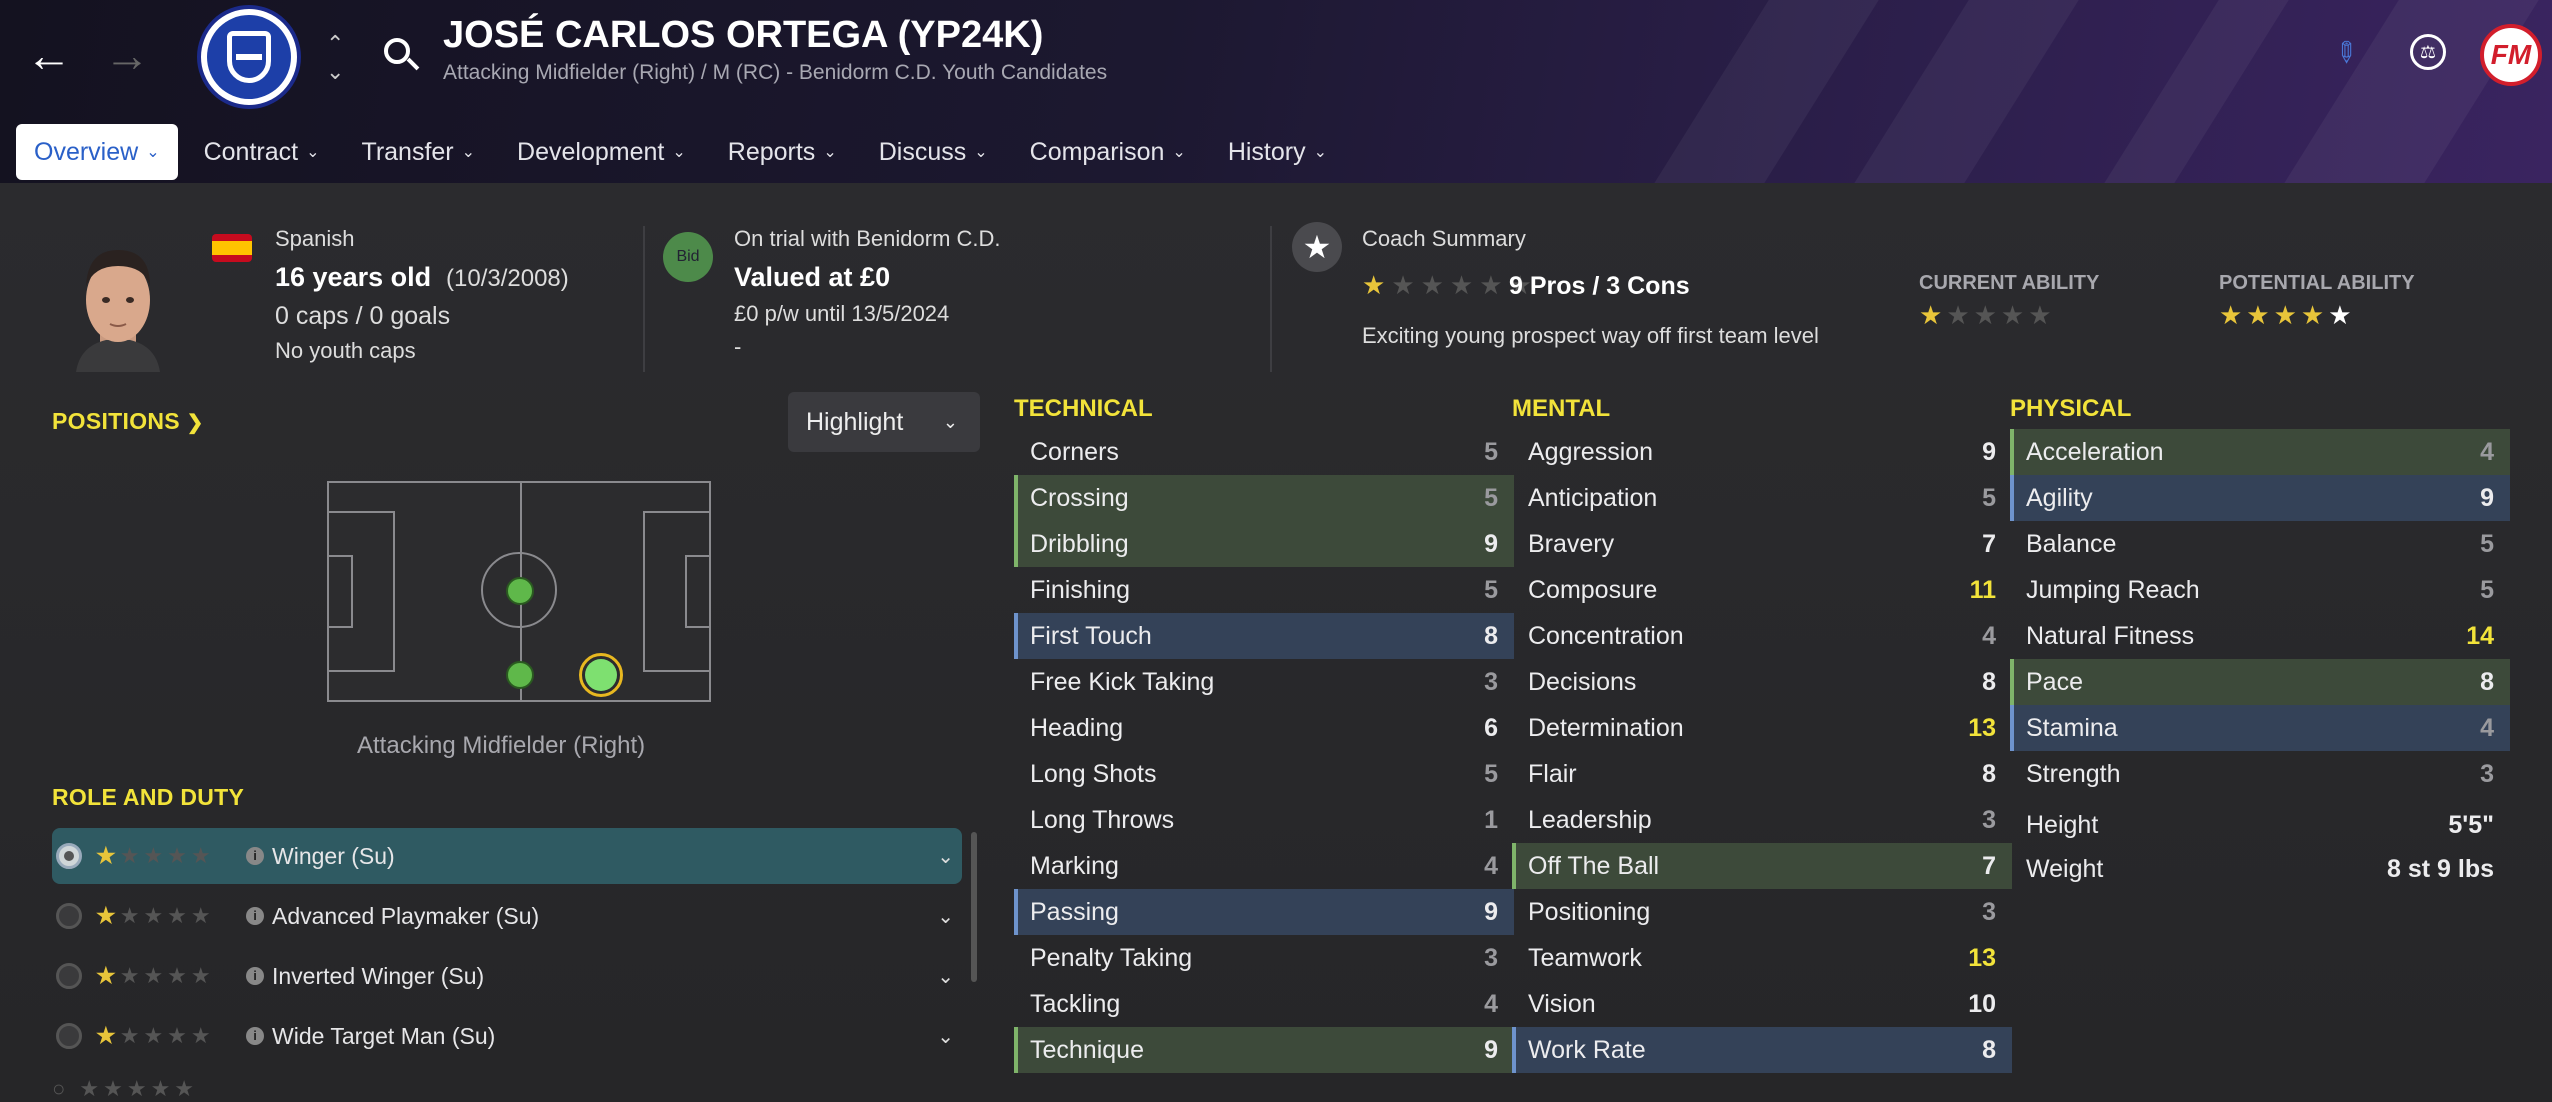 The image size is (2552, 1102). What do you see at coordinates (1762, 498) in the screenshot?
I see `attr-row-anticipation: Anticipation 5` at bounding box center [1762, 498].